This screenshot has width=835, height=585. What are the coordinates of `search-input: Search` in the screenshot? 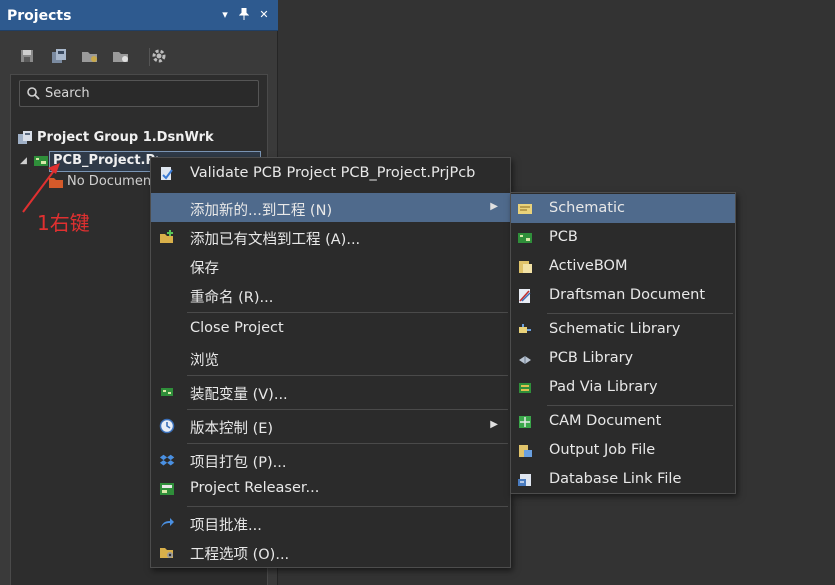 It's located at (139, 93).